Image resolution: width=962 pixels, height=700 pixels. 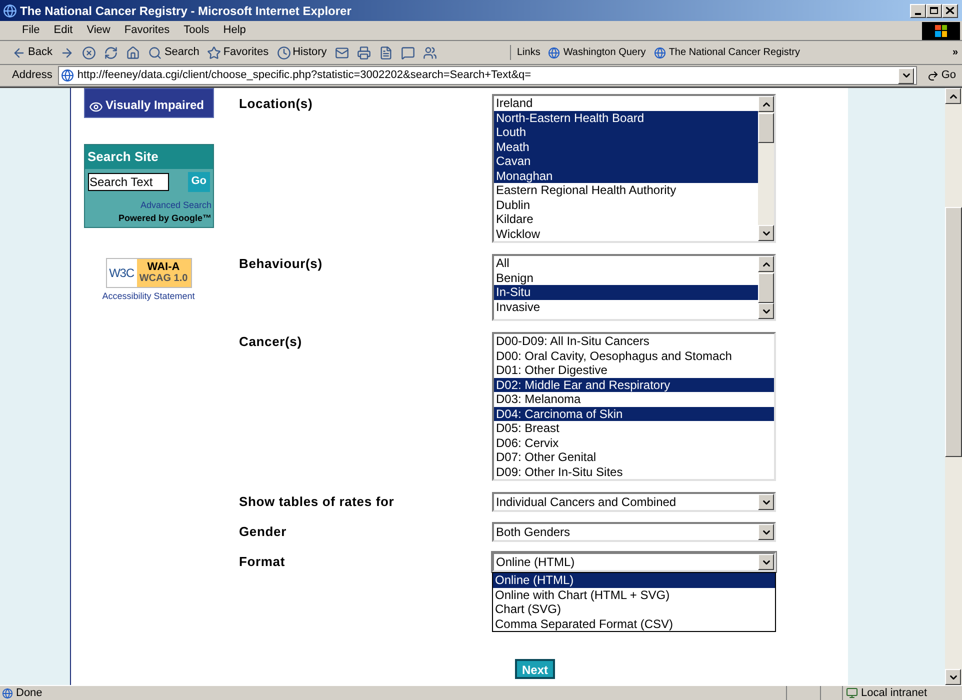 What do you see at coordinates (852, 693) in the screenshot?
I see `monitor-icon` at bounding box center [852, 693].